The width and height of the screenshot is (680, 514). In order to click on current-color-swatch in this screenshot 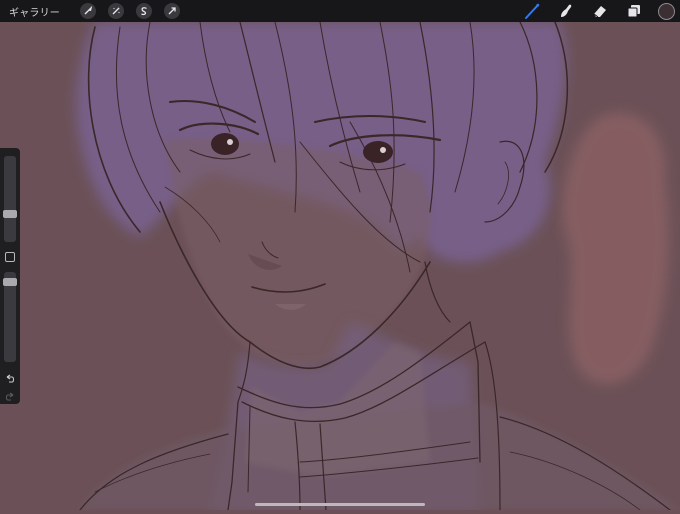, I will do `click(666, 11)`.